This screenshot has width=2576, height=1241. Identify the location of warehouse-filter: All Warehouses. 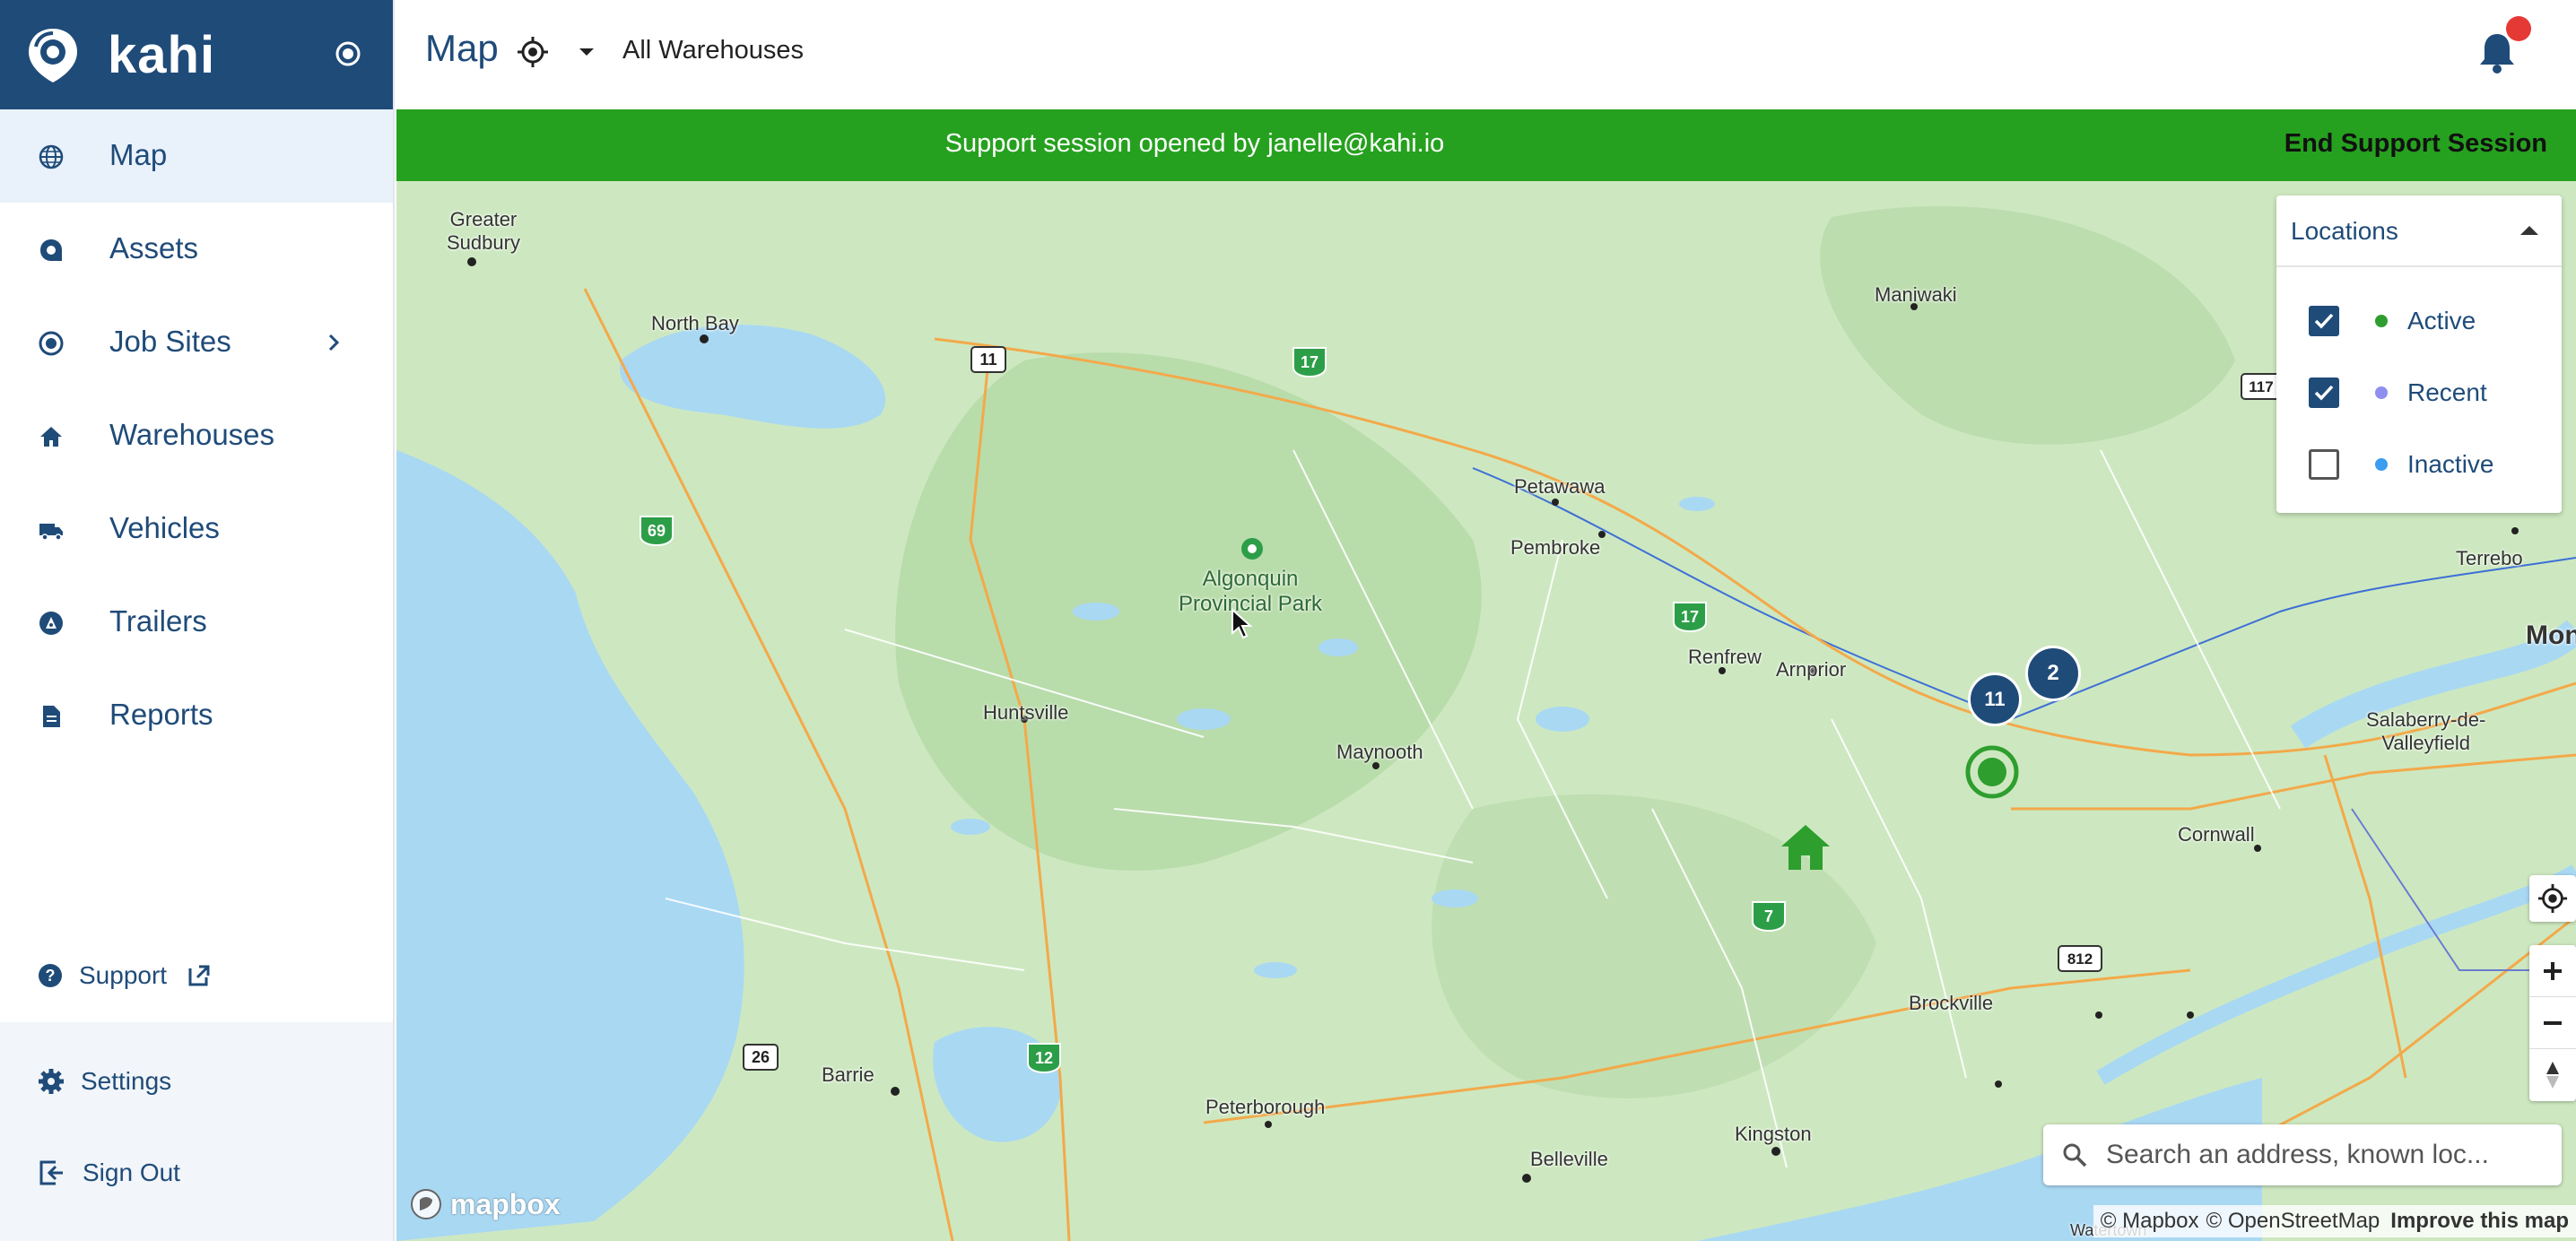
(713, 51).